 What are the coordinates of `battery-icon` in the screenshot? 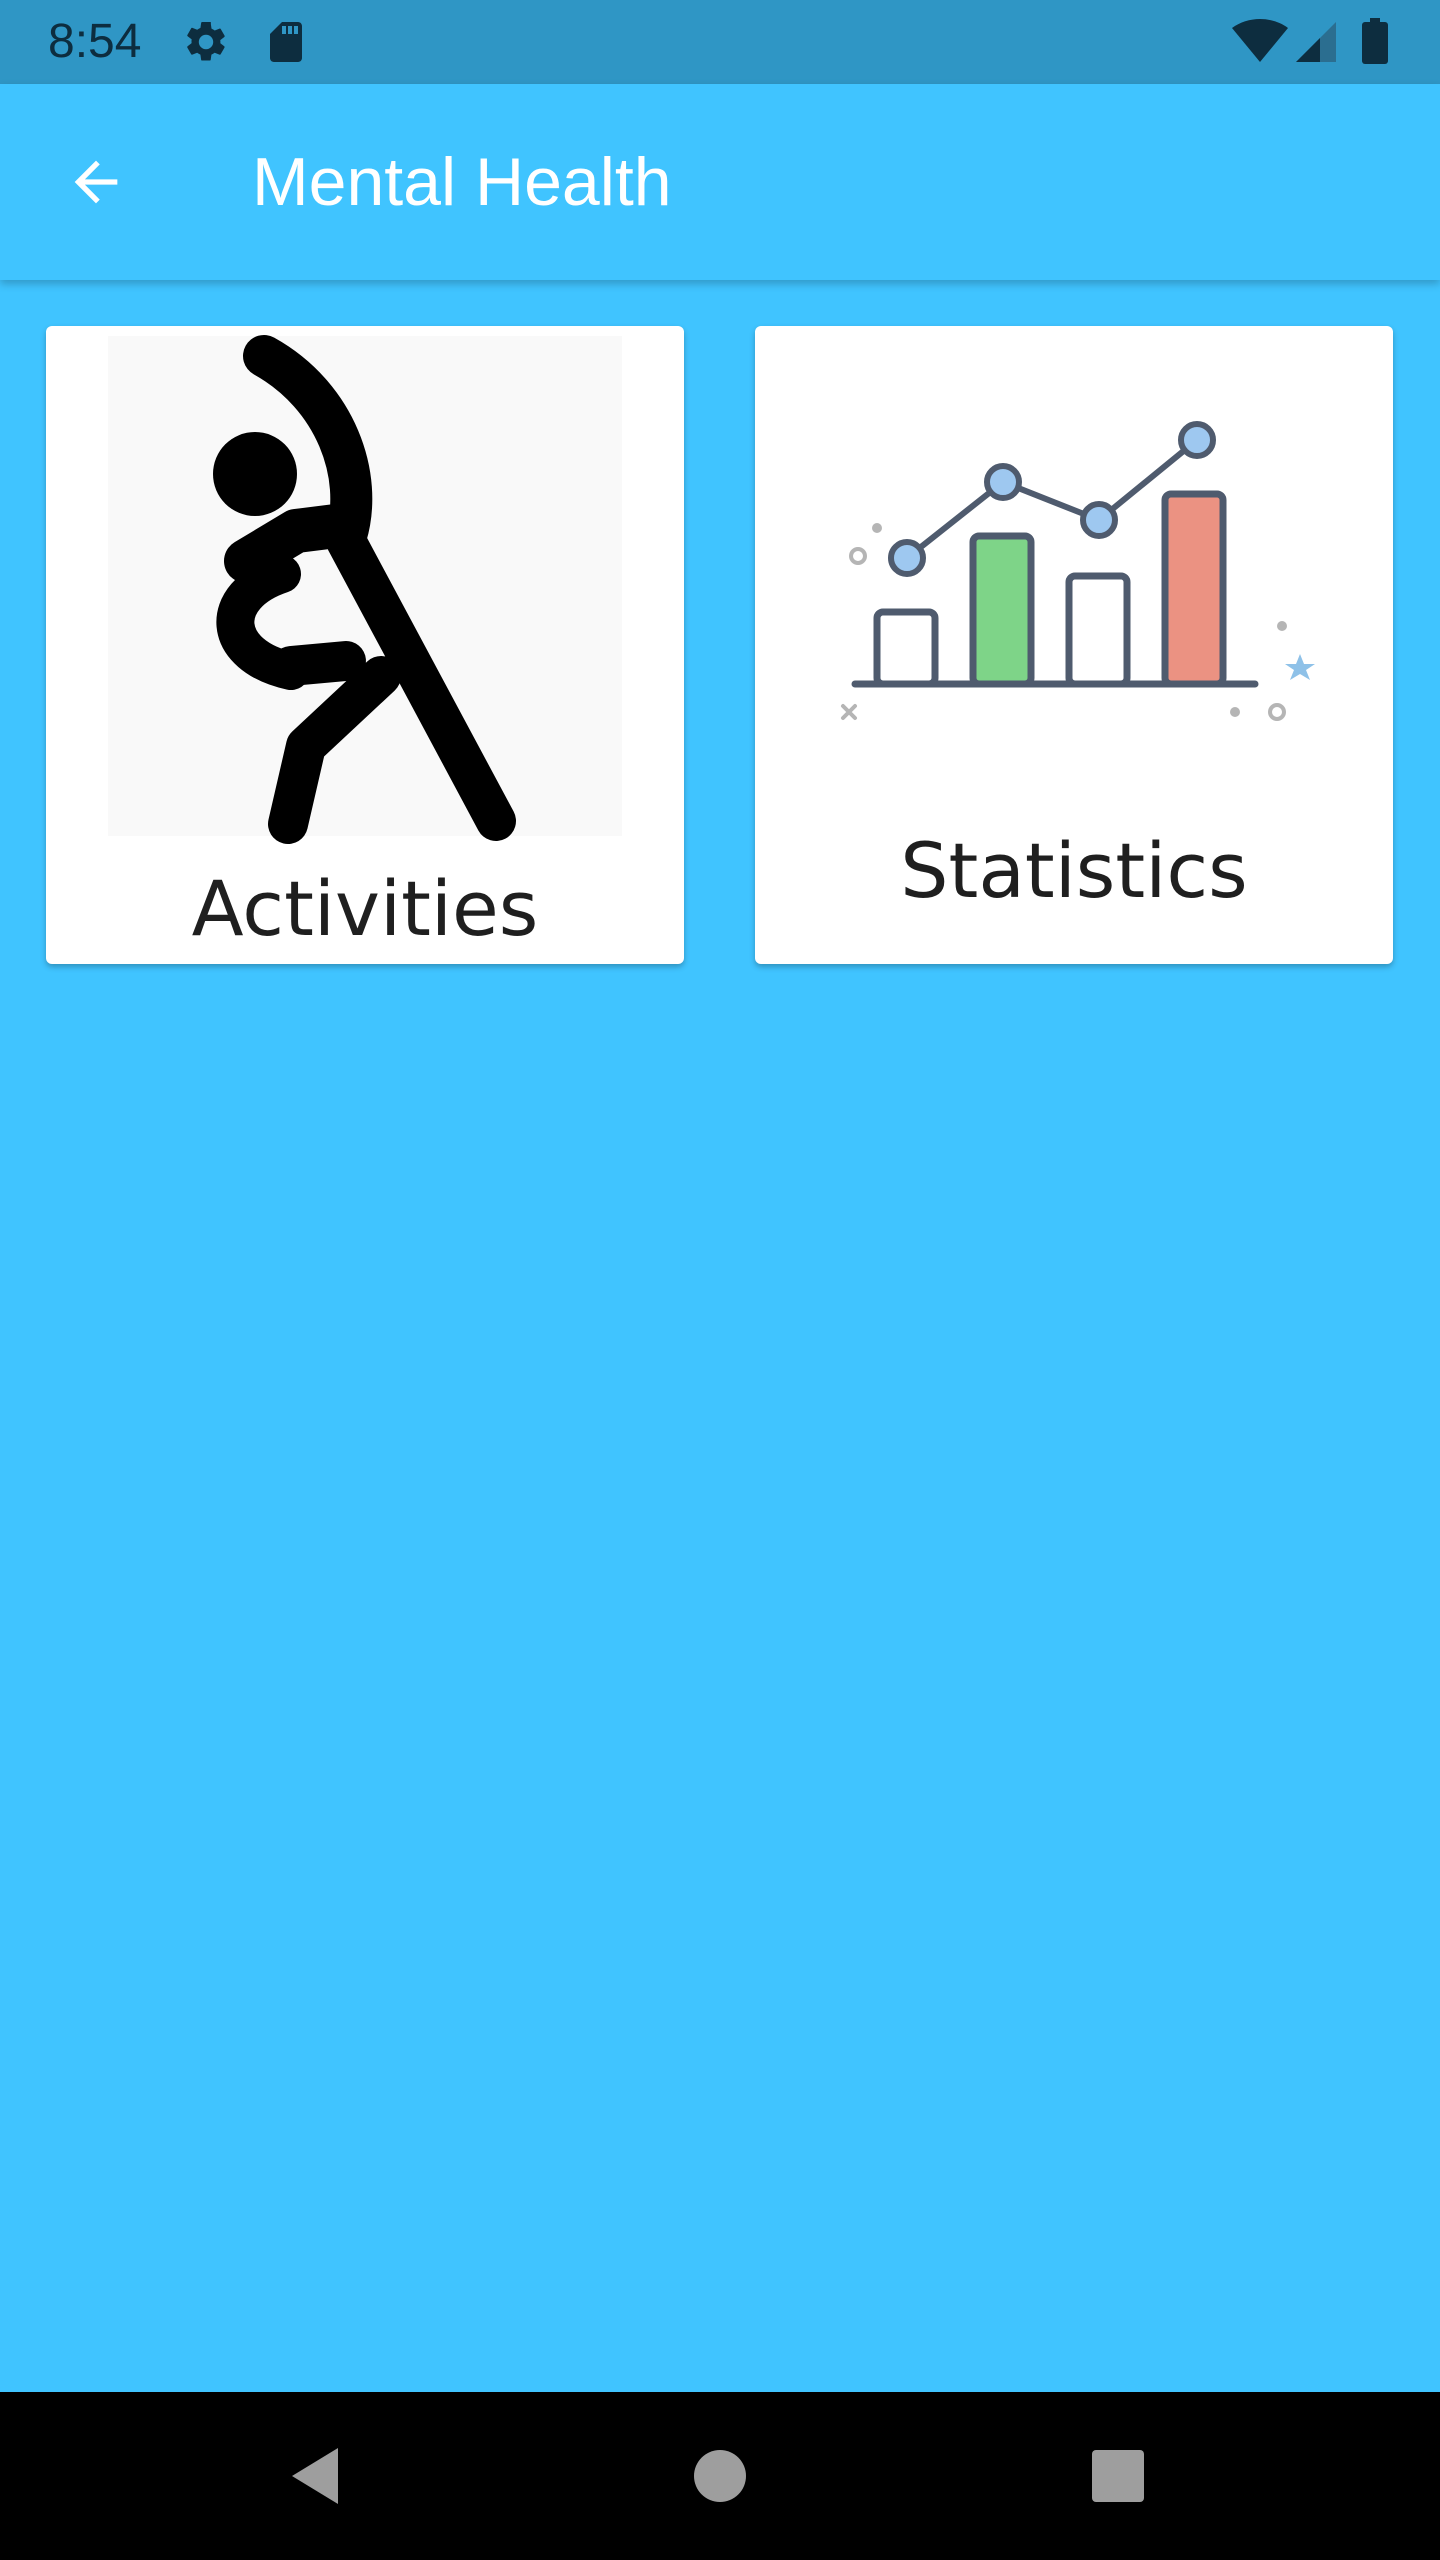 It's located at (1375, 42).